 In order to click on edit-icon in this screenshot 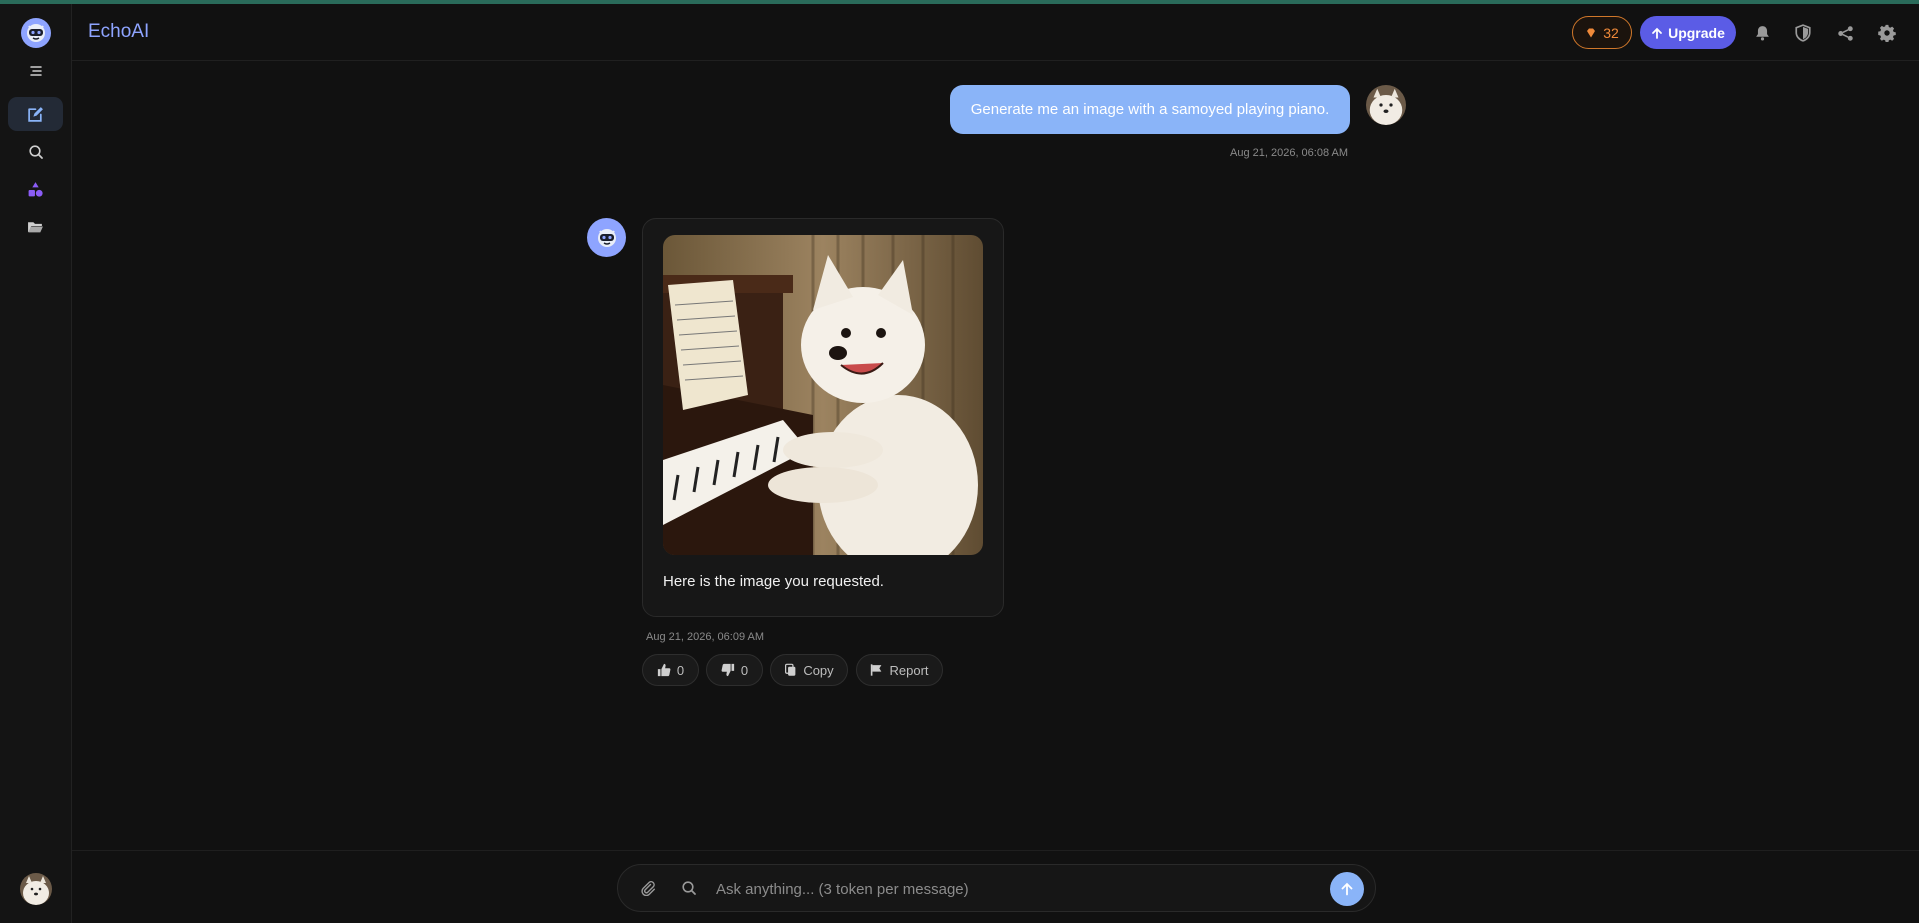, I will do `click(35, 114)`.